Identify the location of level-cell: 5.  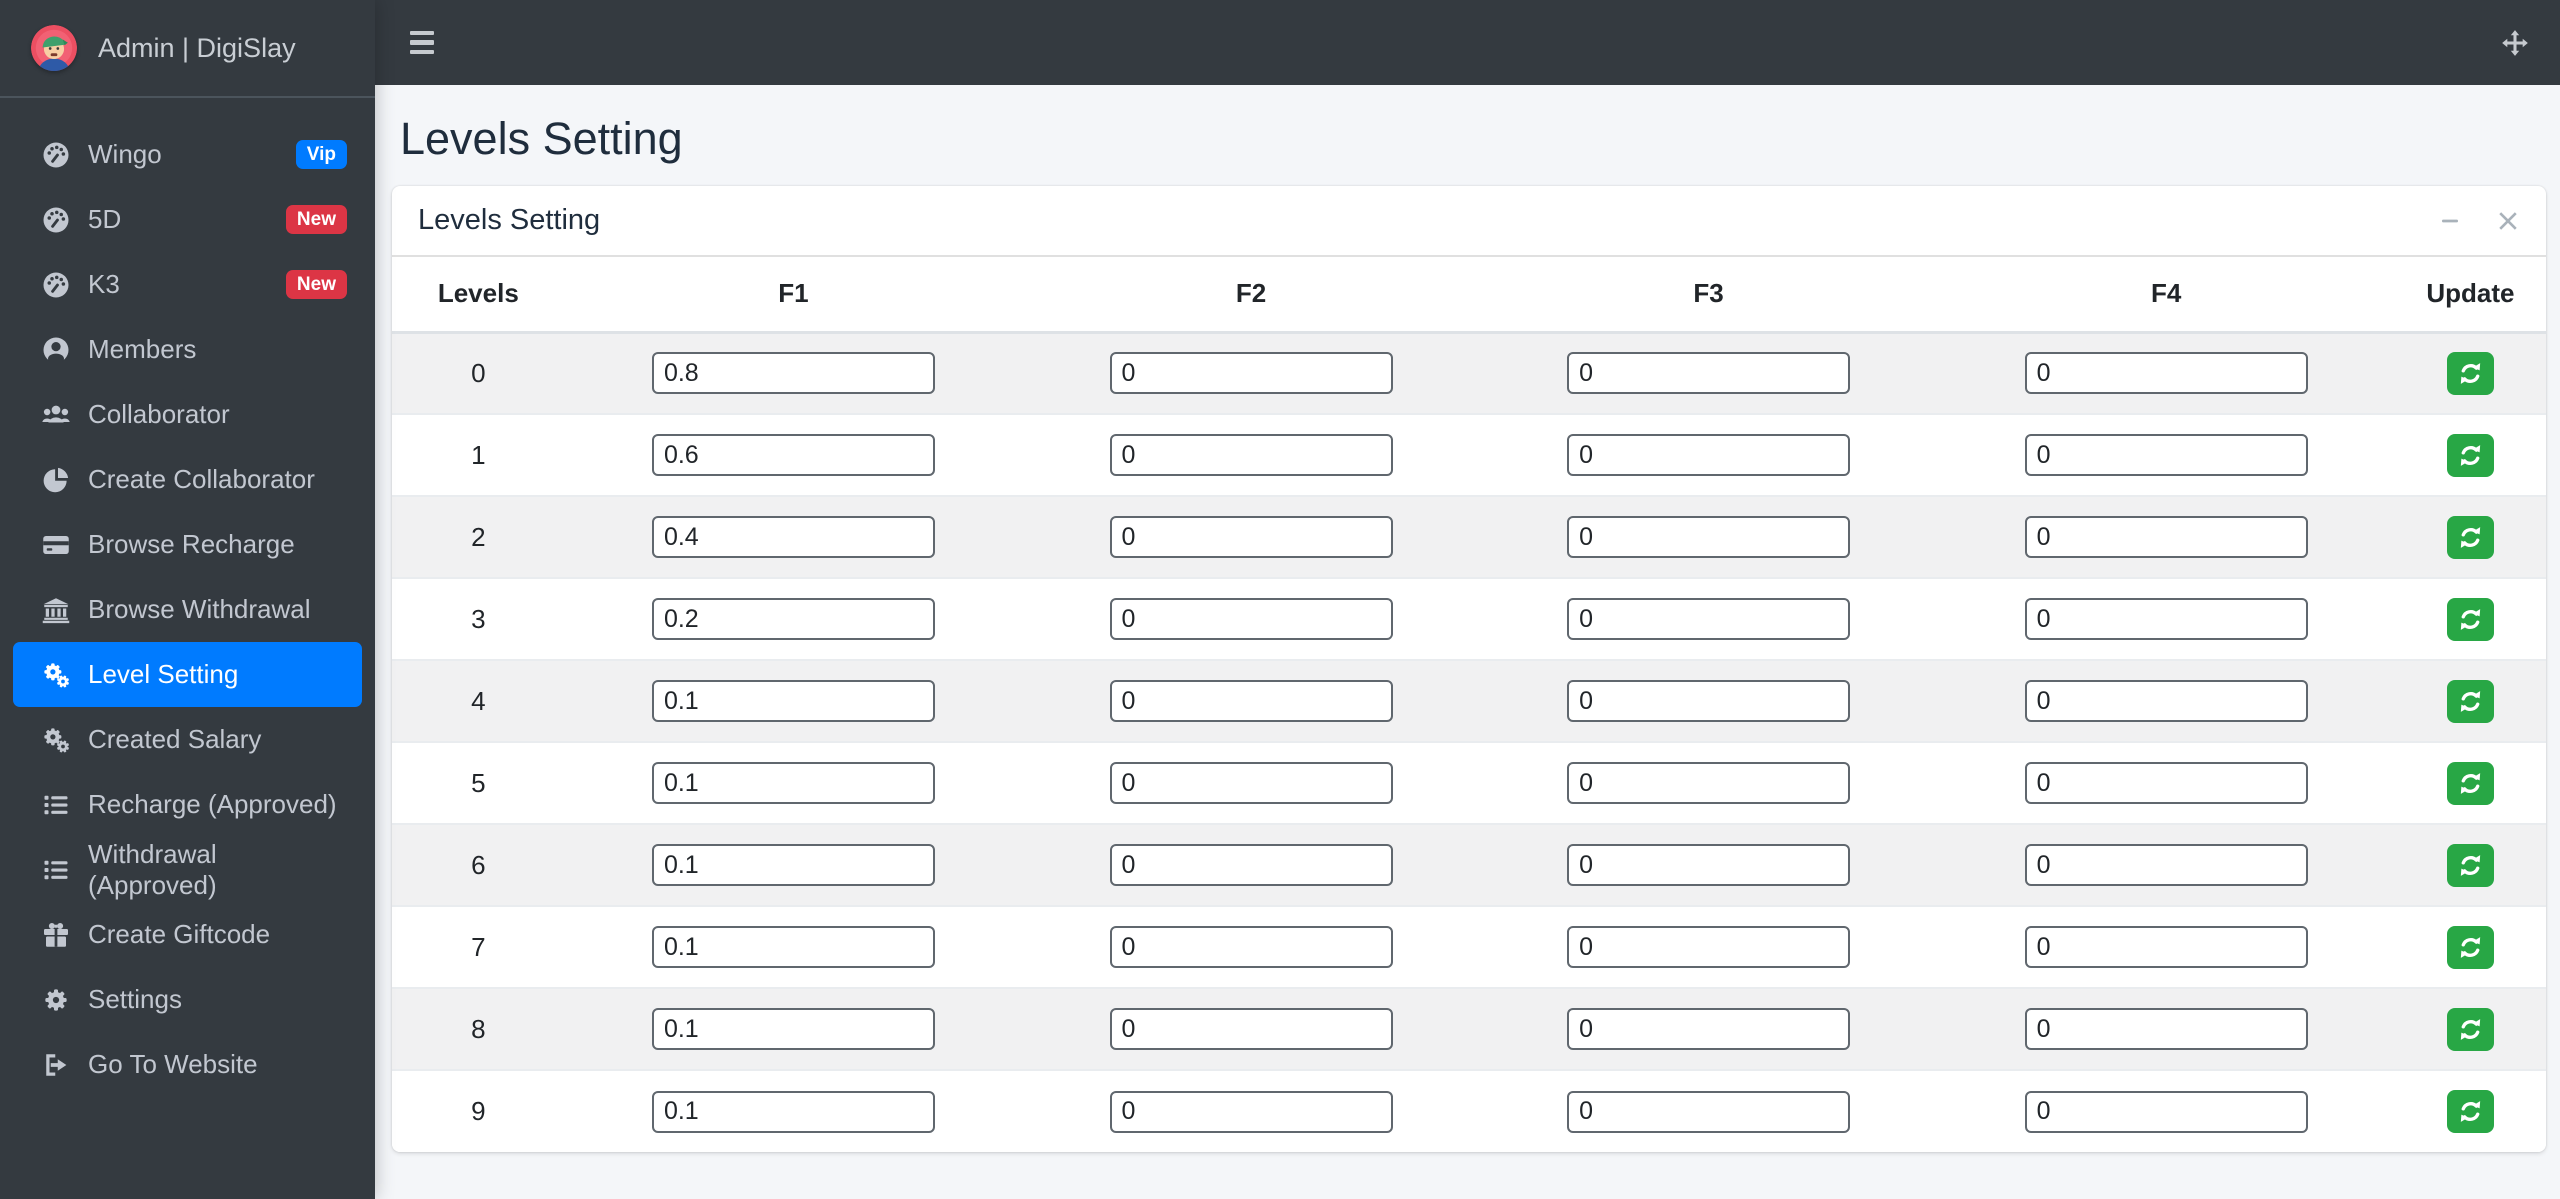
(478, 782).